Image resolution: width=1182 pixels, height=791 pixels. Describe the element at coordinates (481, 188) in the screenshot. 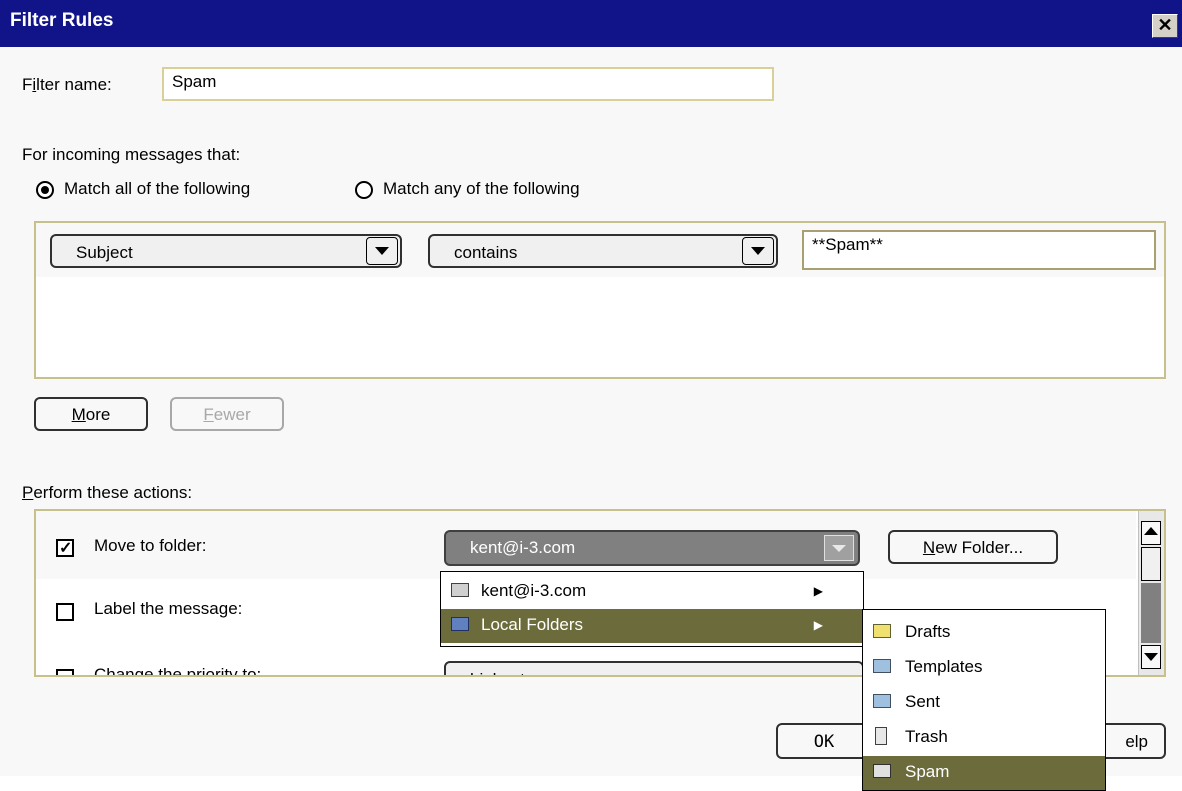

I see `match-any-label: Match any of the following` at that location.